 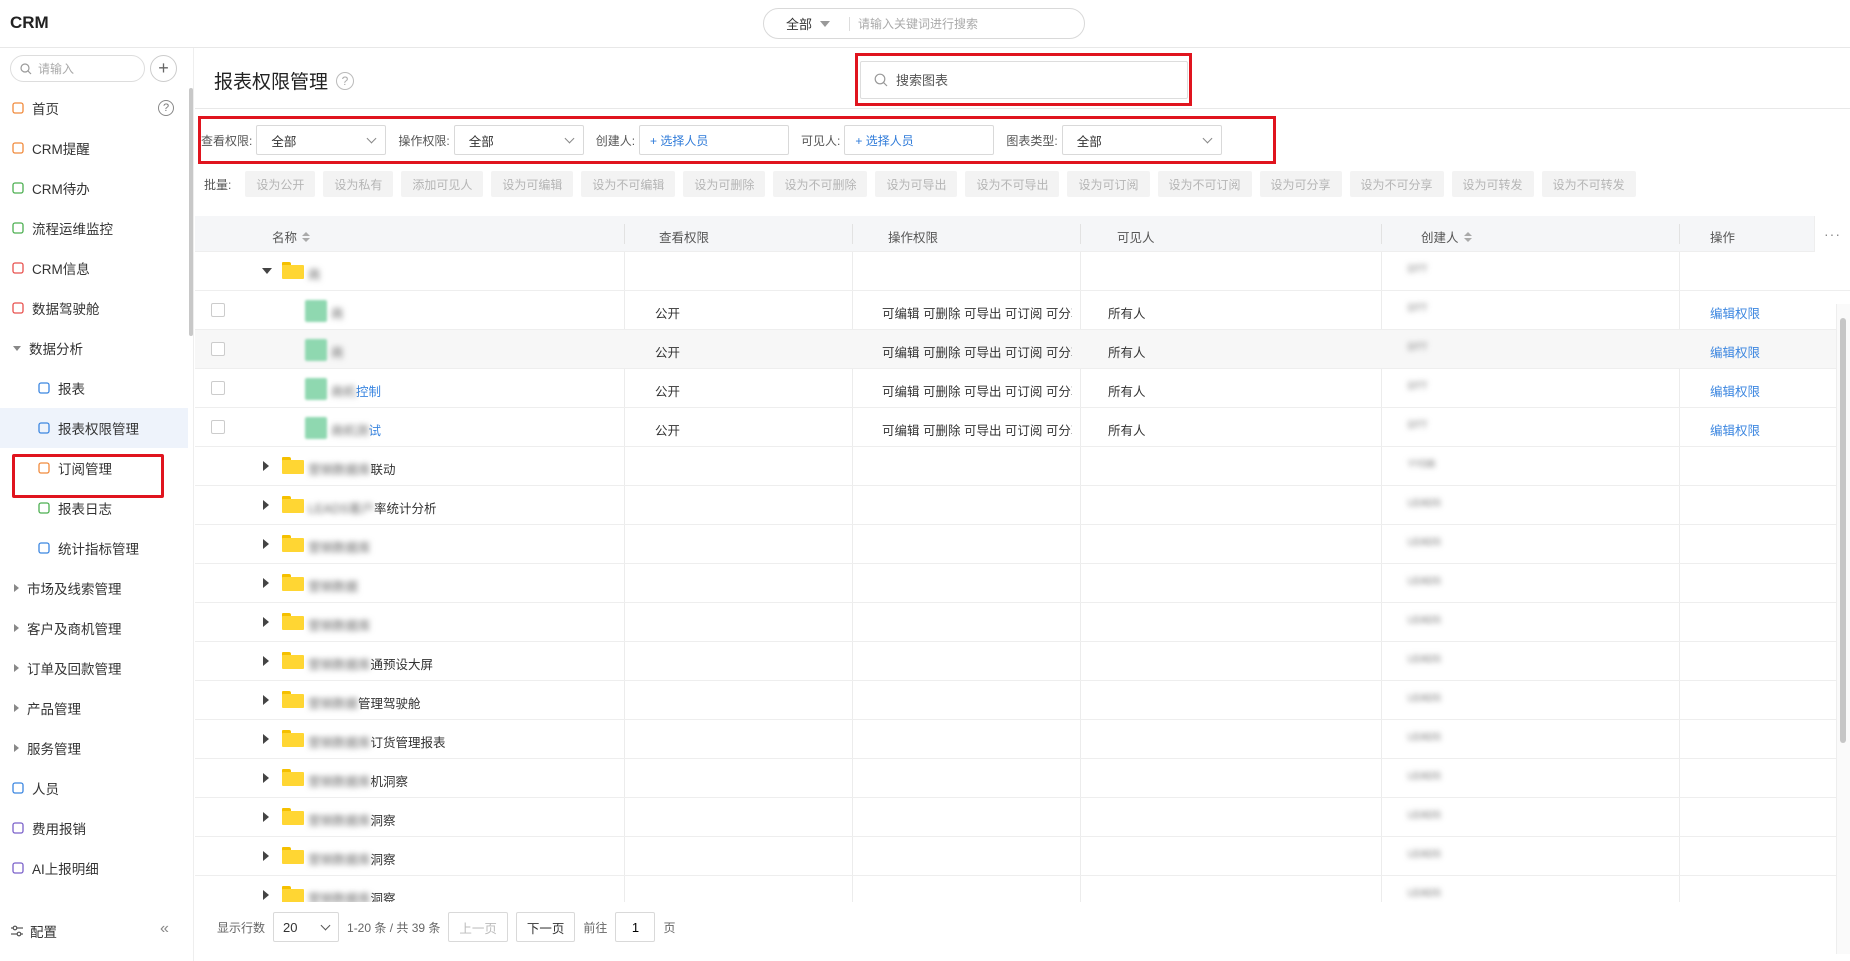 What do you see at coordinates (94, 828) in the screenshot?
I see `sidebar-item-18: 费用报销` at bounding box center [94, 828].